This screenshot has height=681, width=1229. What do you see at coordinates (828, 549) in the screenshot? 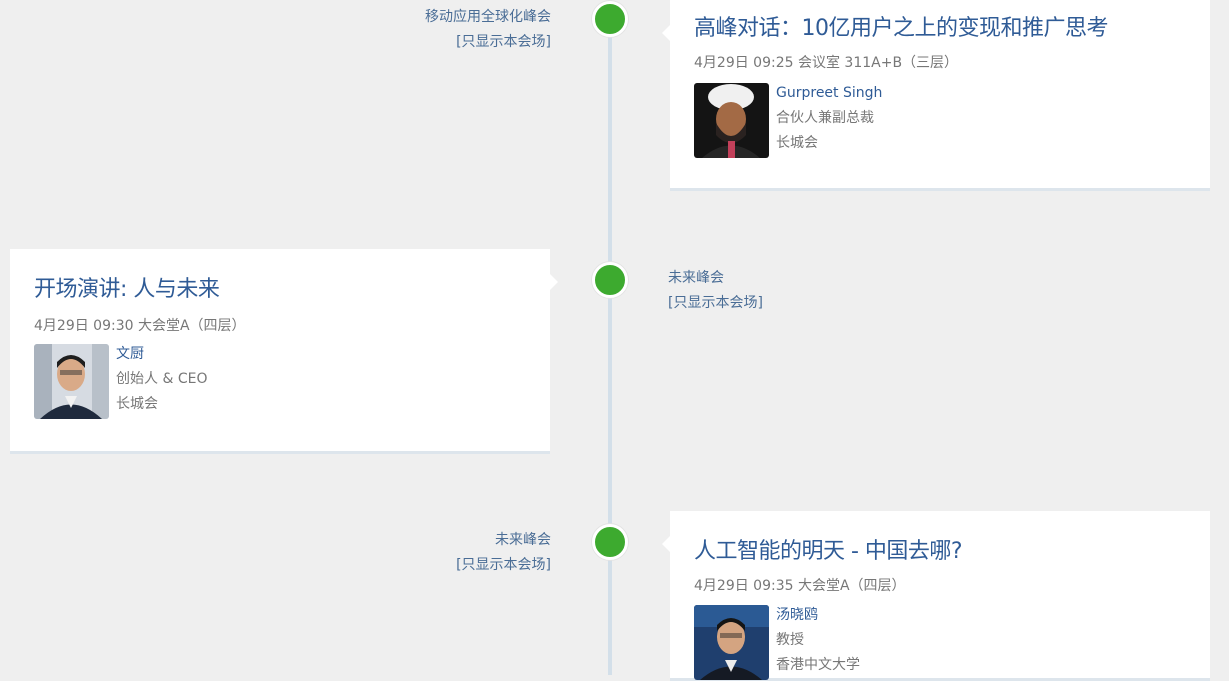
I see `session-title: 人工智能的明天 - 中国去哪?` at bounding box center [828, 549].